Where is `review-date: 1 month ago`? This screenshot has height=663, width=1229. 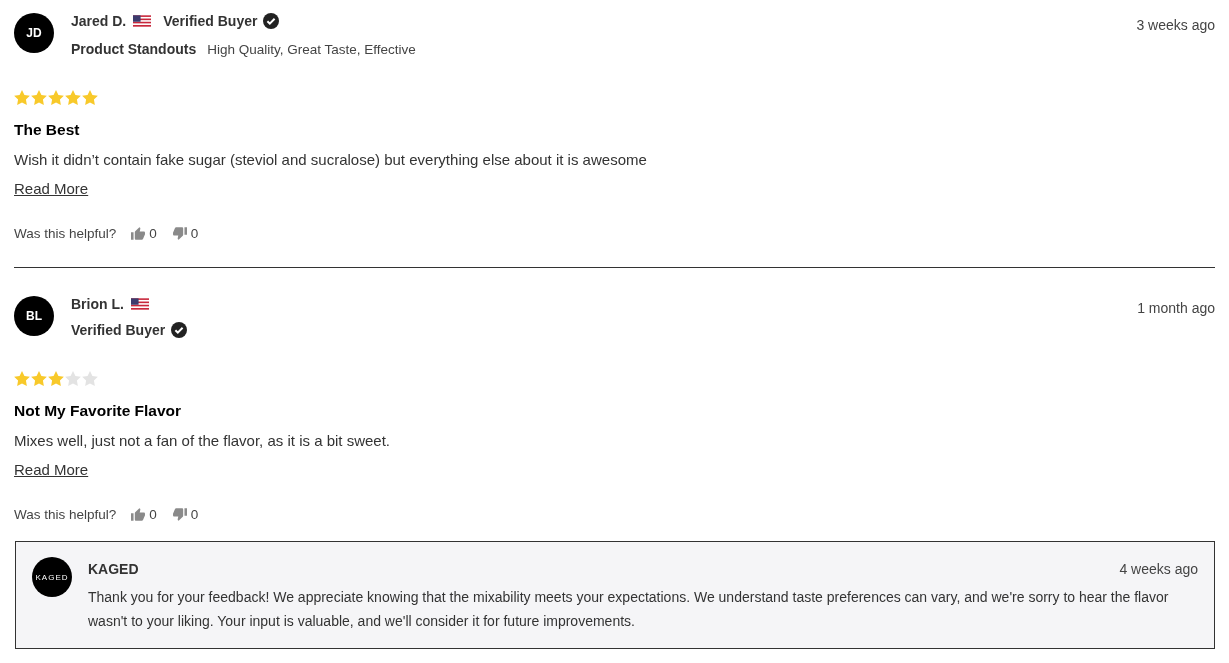 review-date: 1 month ago is located at coordinates (1176, 308).